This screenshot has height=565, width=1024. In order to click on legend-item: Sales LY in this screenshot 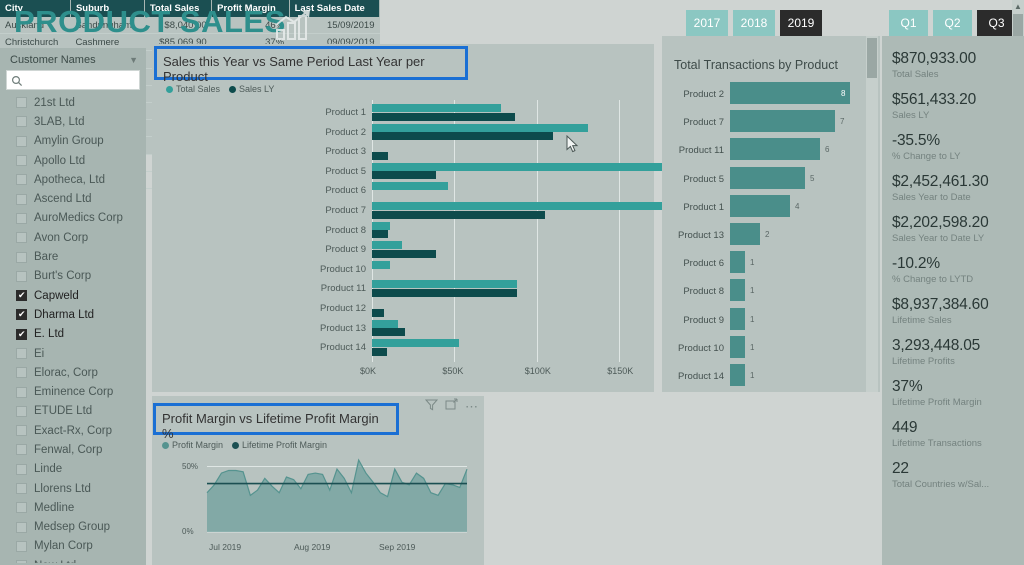, I will do `click(251, 89)`.